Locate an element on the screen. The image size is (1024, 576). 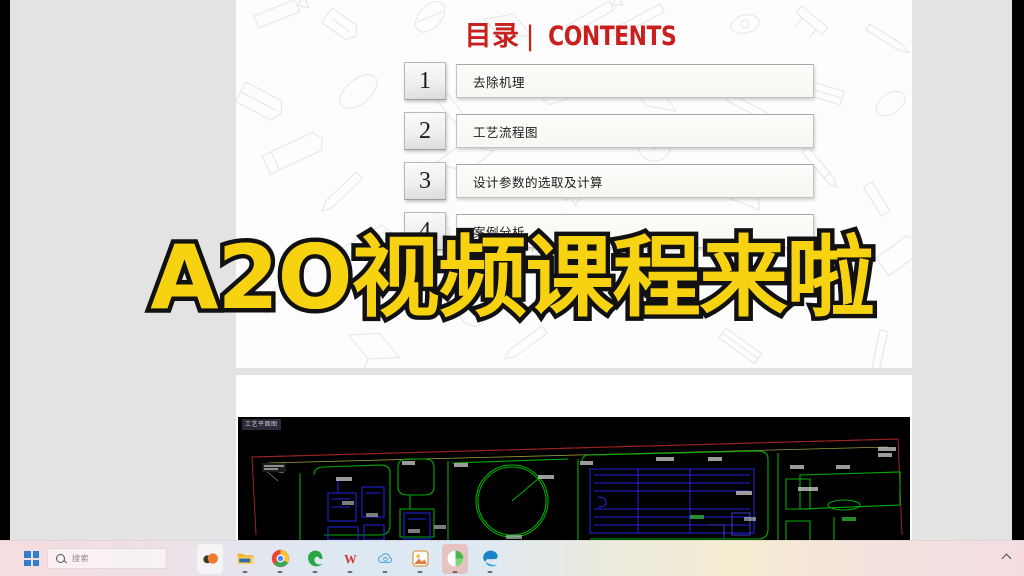
taskbar-widgets-weather-button is located at coordinates (210, 558).